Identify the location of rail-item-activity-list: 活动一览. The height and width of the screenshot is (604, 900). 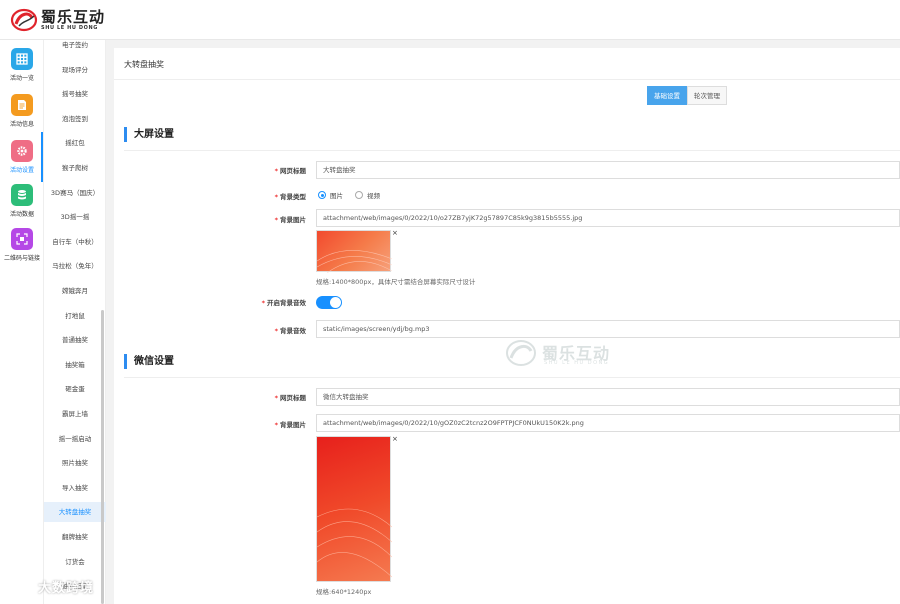
(22, 68).